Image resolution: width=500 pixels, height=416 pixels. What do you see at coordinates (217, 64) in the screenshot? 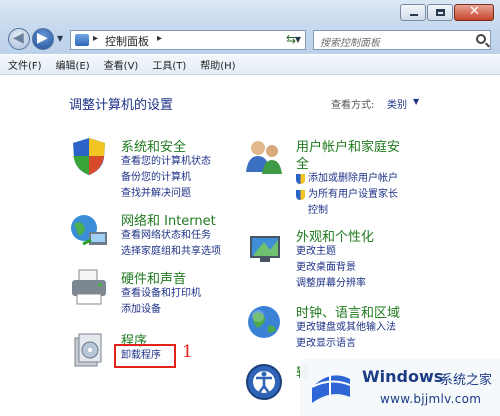
I see `menu-help: 帮助(H)` at bounding box center [217, 64].